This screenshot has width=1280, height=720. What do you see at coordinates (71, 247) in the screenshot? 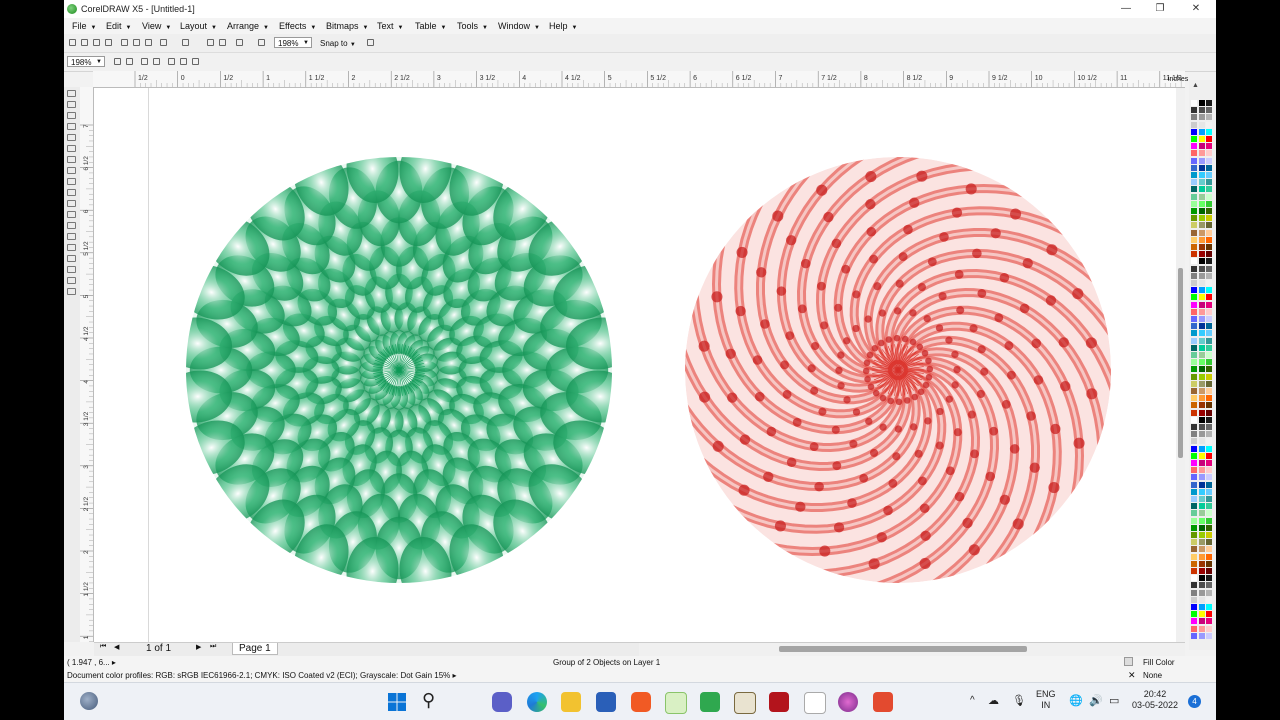
I see `blend-tool-icon` at bounding box center [71, 247].